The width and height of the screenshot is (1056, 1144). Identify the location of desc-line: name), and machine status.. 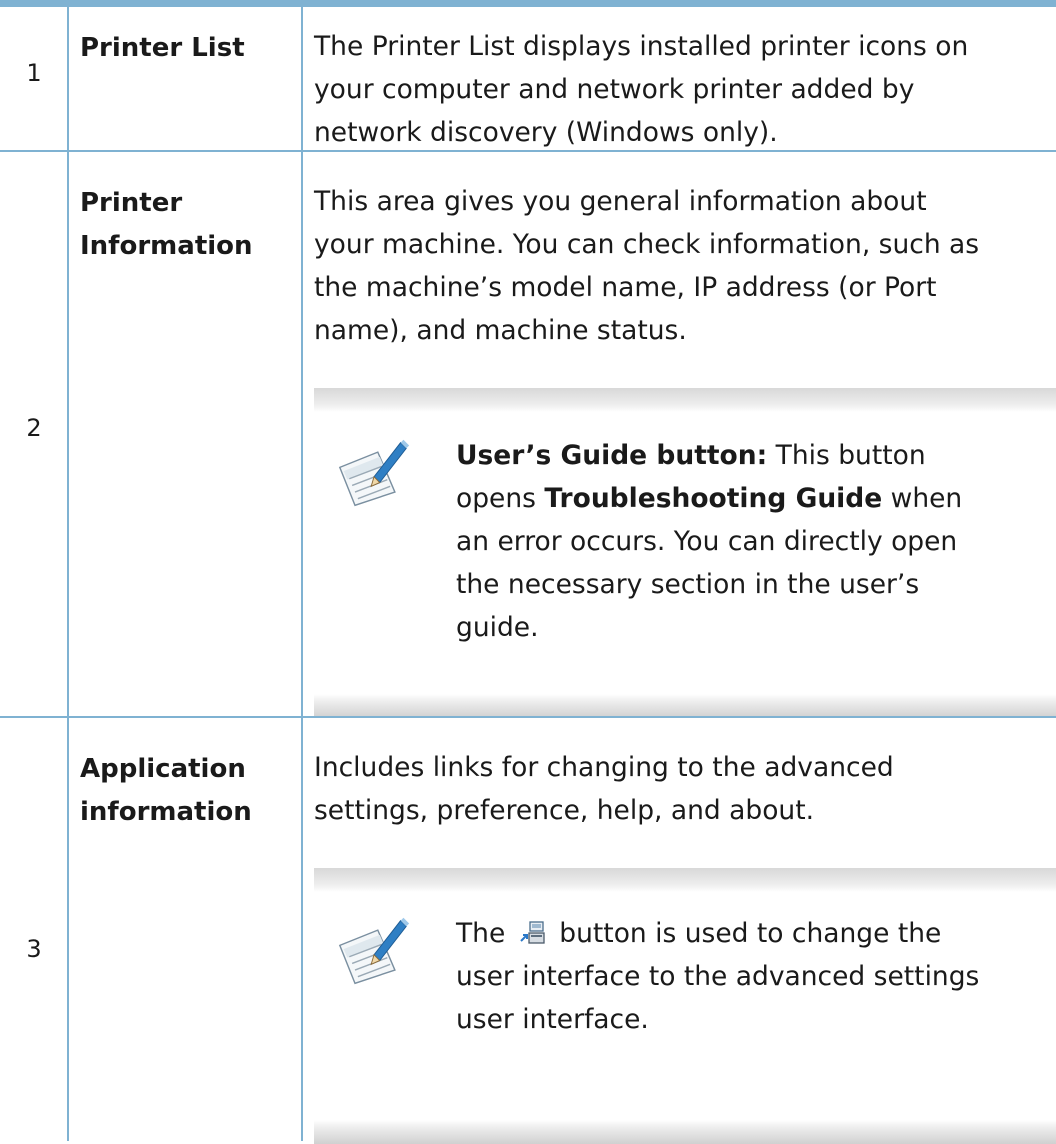
(500, 330).